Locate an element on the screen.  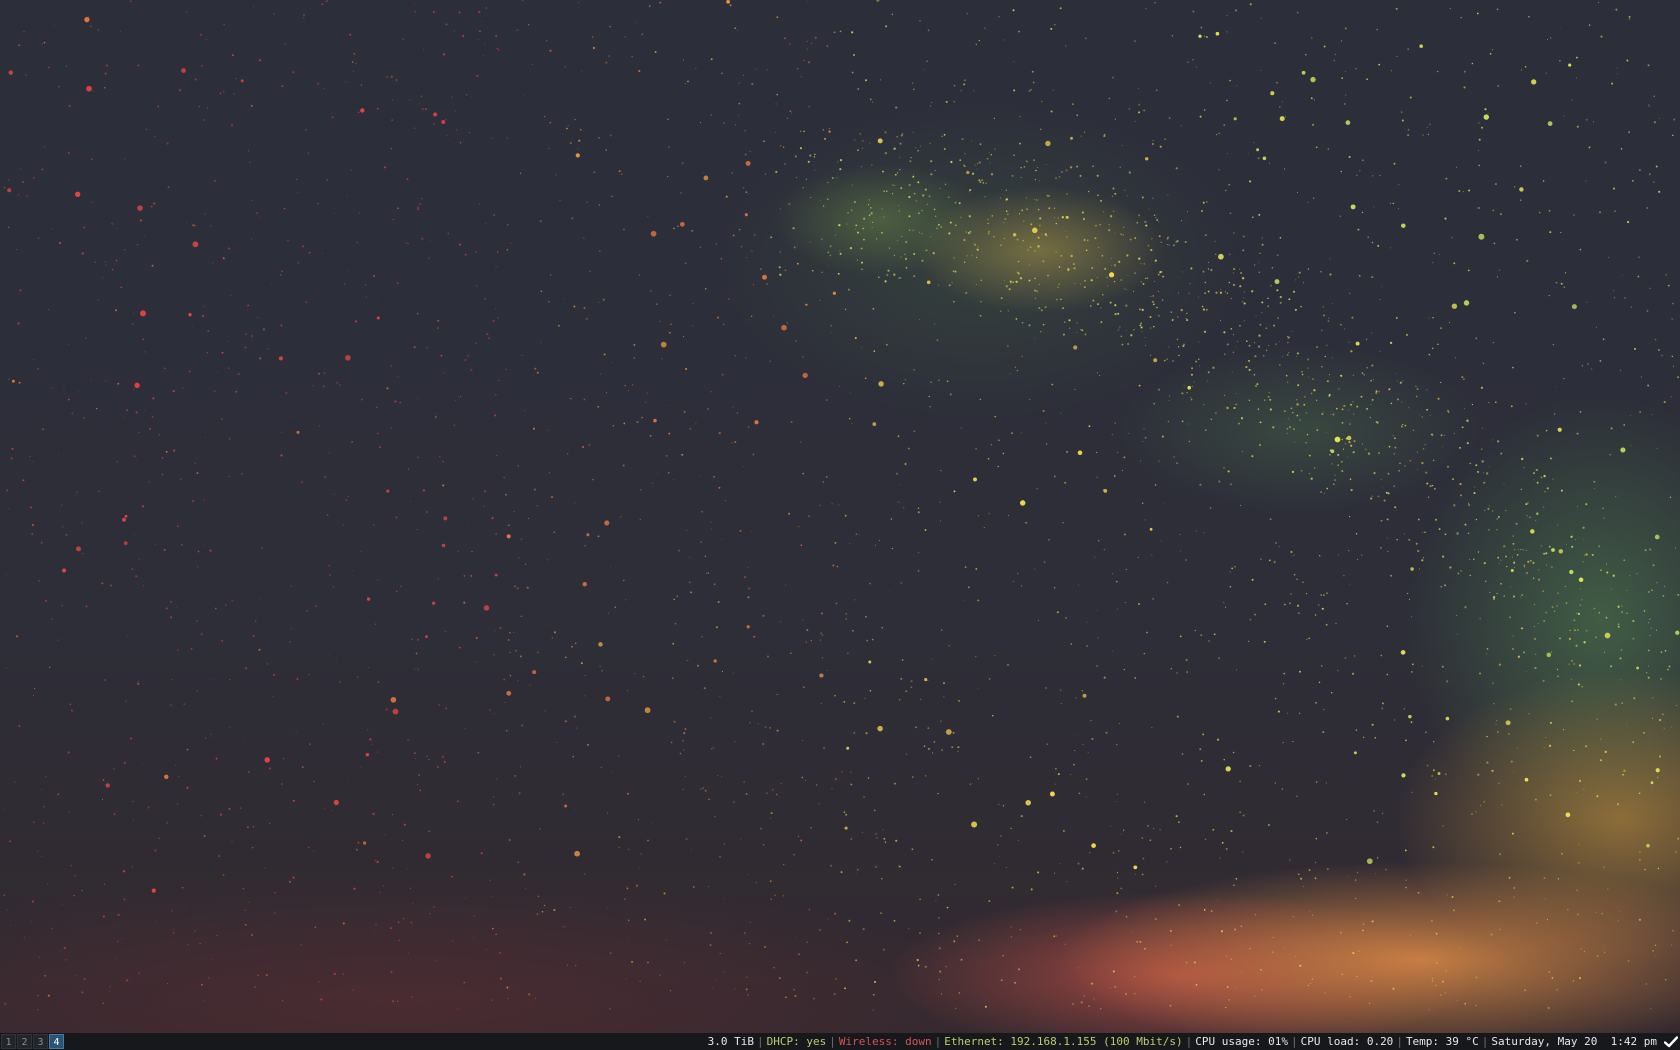
temperature-status: Temp: 39 °C is located at coordinates (1442, 1041).